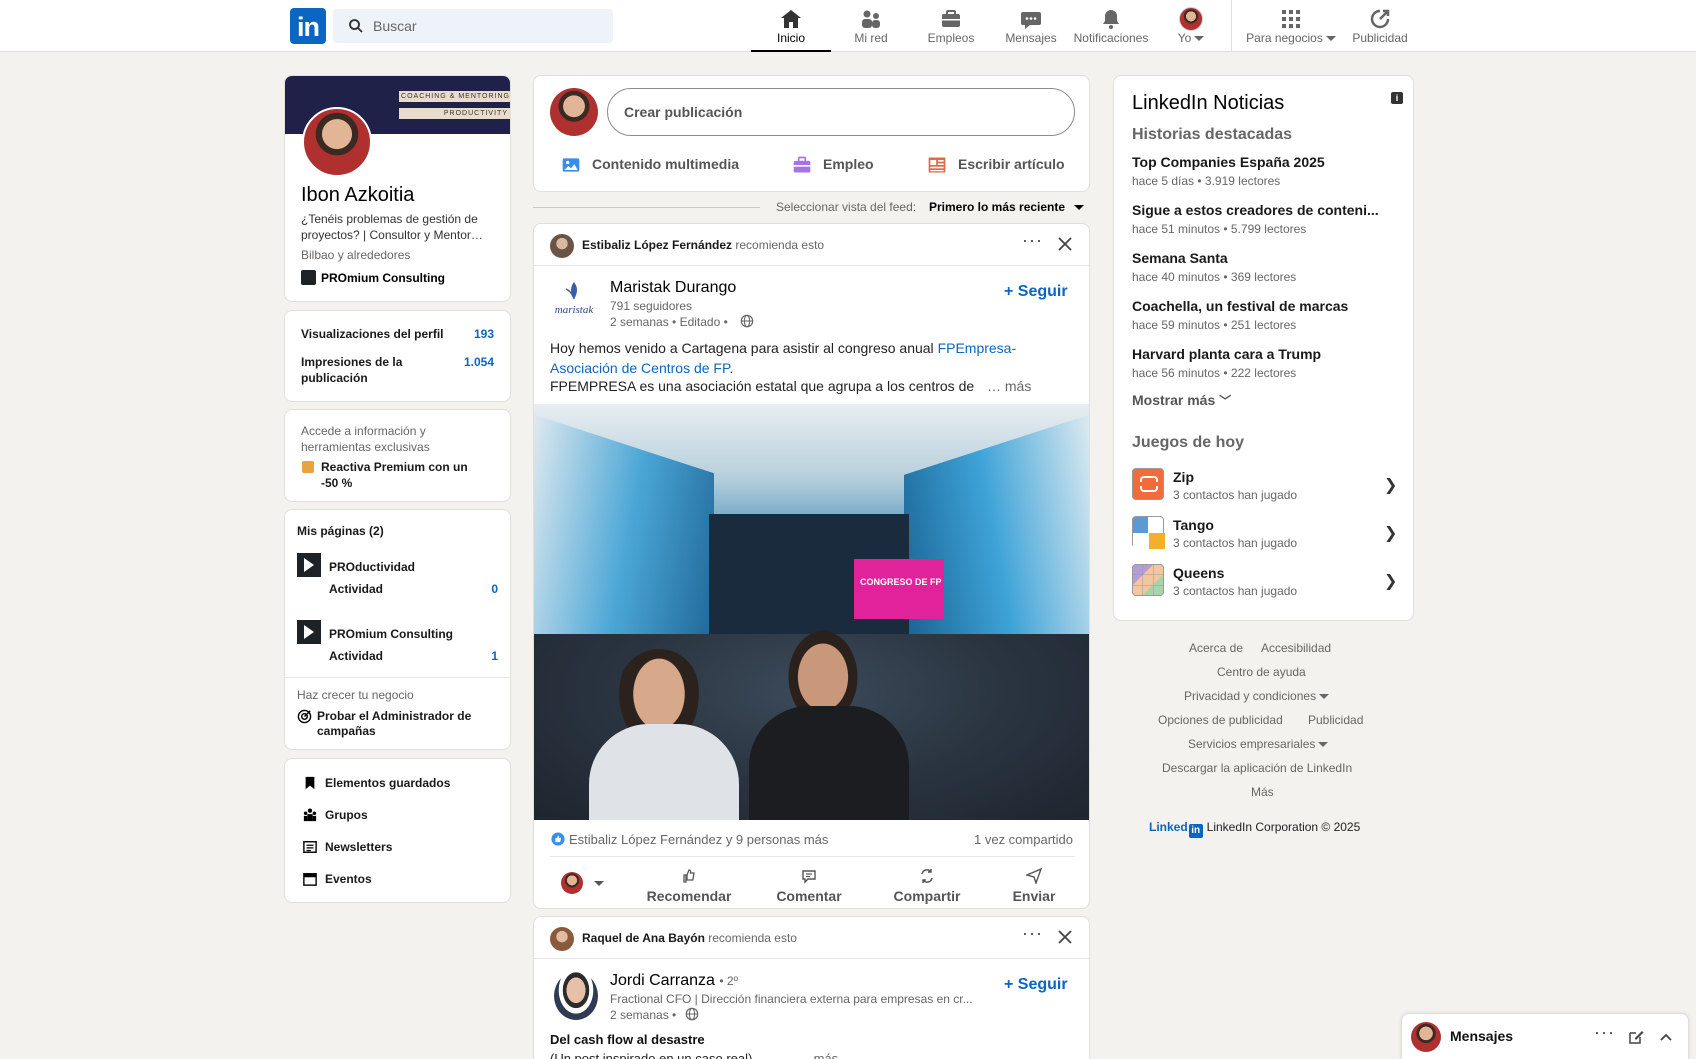 This screenshot has height=1059, width=1696. I want to click on recommender-name: Estibaliz López Fernández, so click(657, 245).